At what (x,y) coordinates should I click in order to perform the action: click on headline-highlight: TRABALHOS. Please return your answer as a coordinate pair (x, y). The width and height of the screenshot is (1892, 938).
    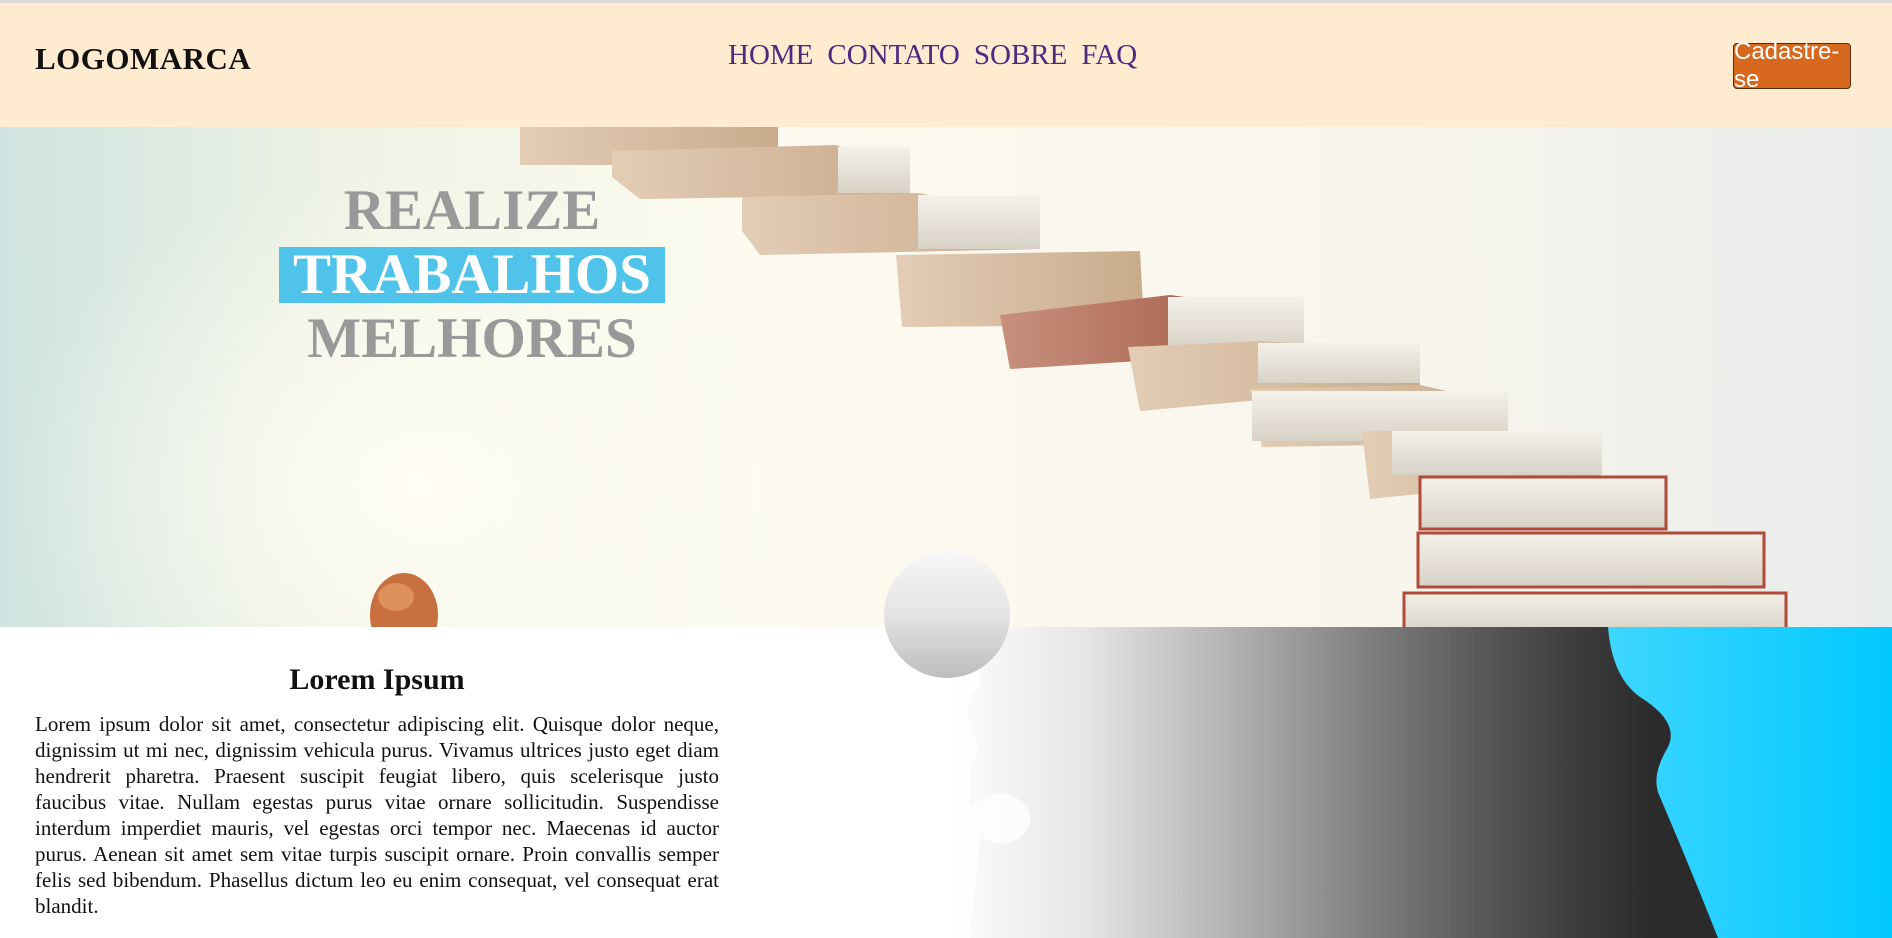
    Looking at the image, I should click on (472, 274).